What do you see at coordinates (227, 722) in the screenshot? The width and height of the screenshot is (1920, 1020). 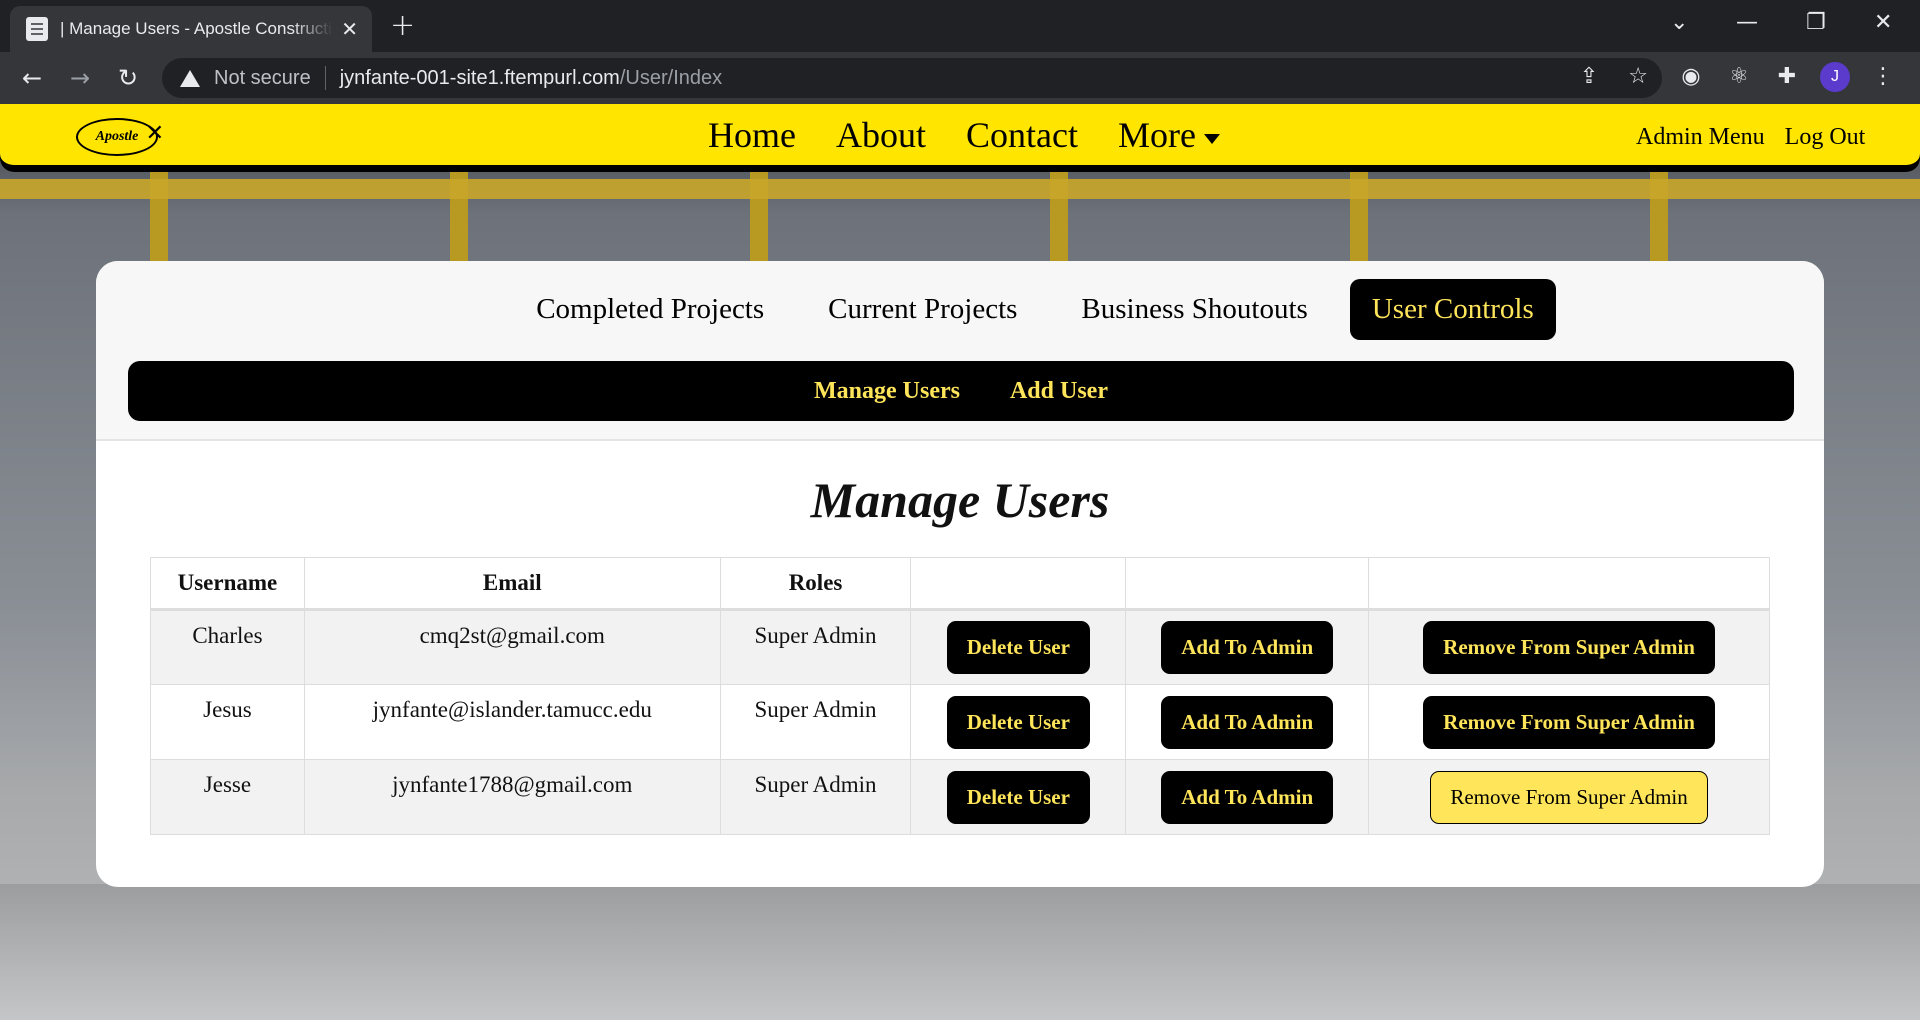 I see `username-cell: Jesus` at bounding box center [227, 722].